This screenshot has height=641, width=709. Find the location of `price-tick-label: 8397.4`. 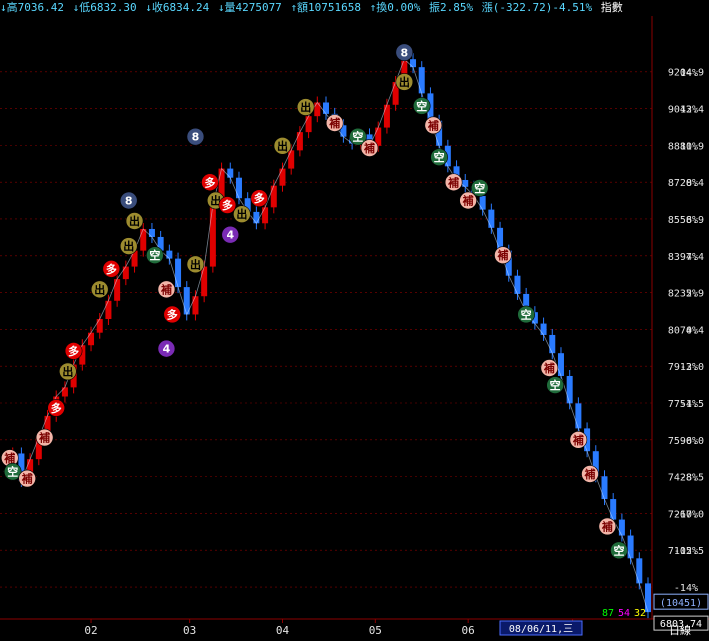

price-tick-label: 8397.4 is located at coordinates (686, 257).